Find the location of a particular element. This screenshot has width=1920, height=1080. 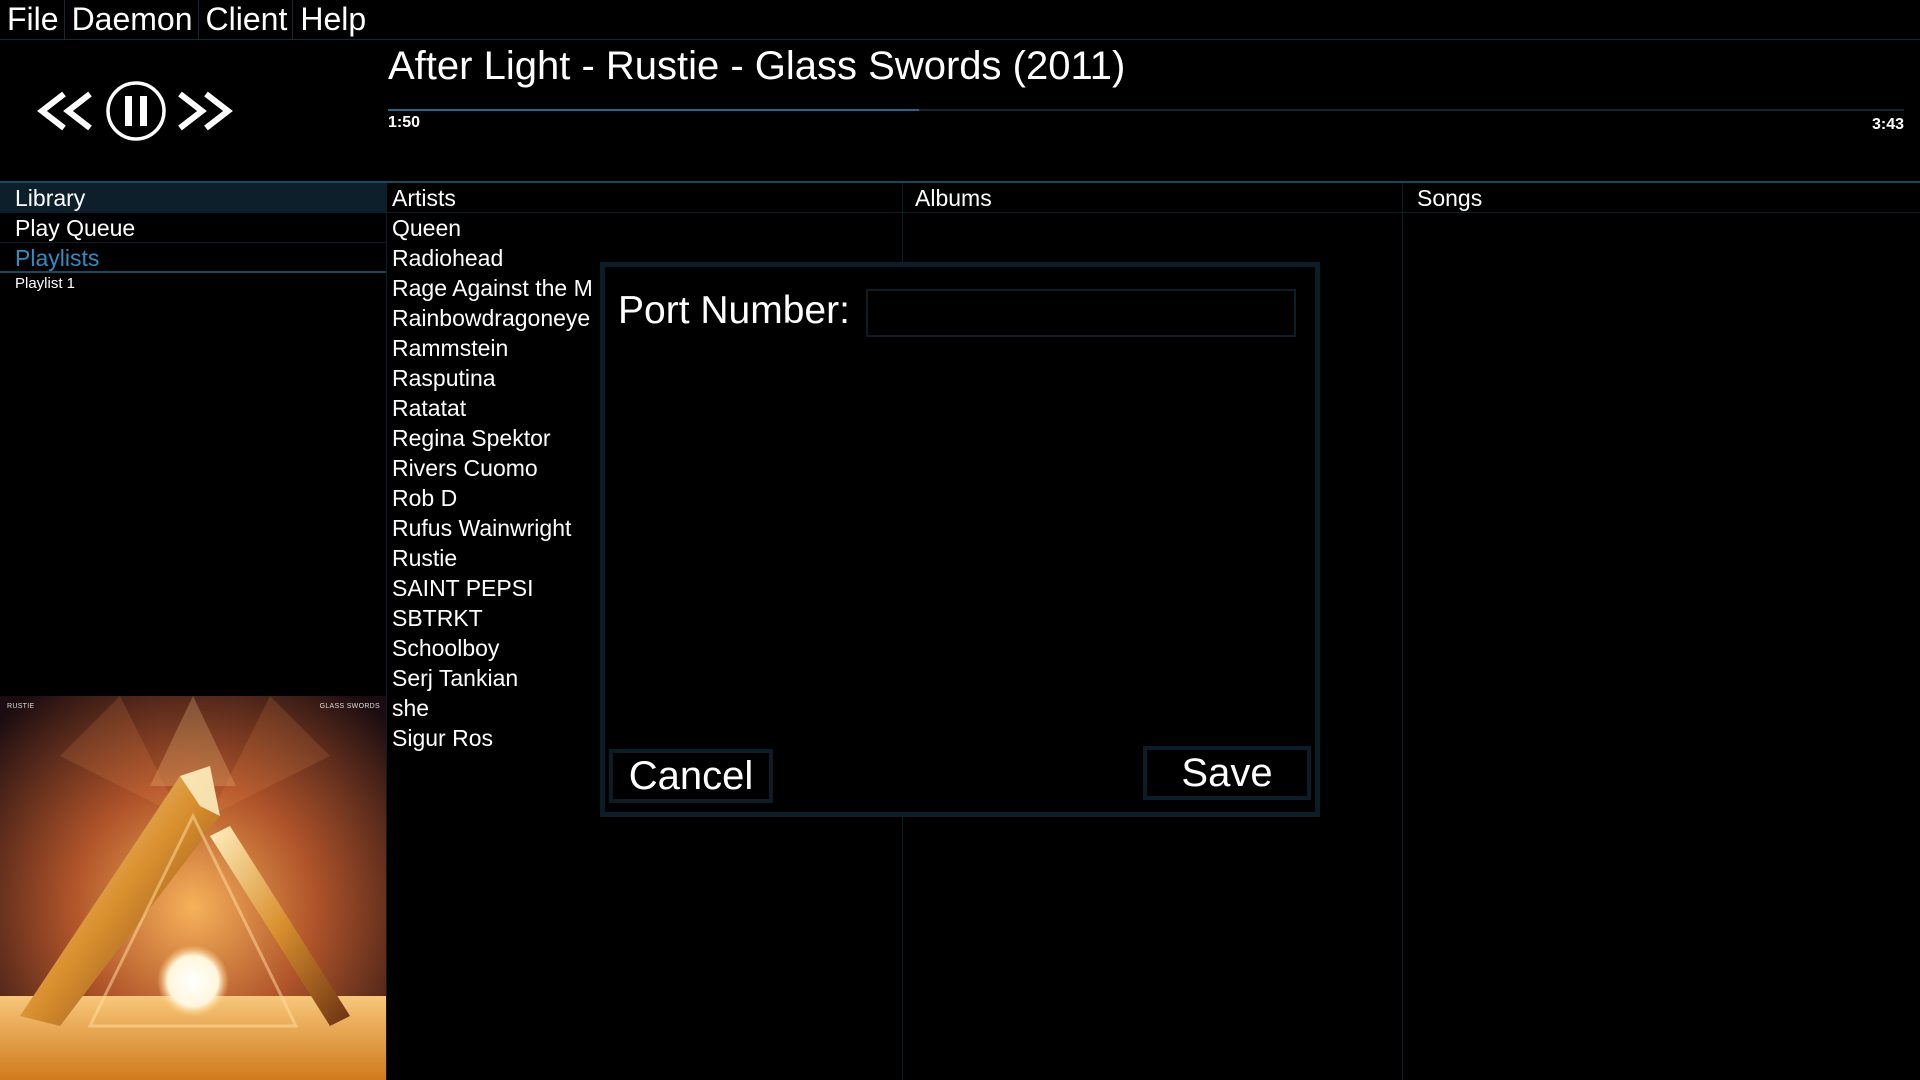

menu-daemon: Daemon is located at coordinates (132, 20).